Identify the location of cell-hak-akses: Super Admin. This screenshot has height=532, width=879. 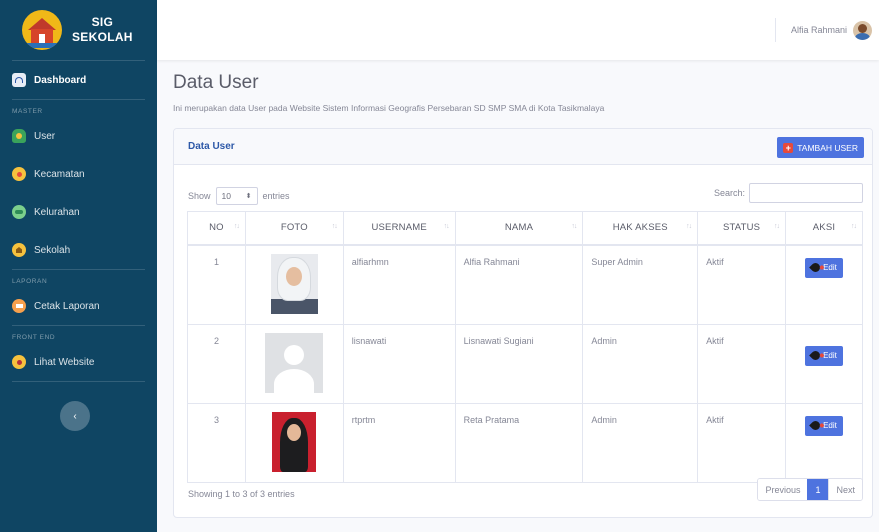
(640, 284).